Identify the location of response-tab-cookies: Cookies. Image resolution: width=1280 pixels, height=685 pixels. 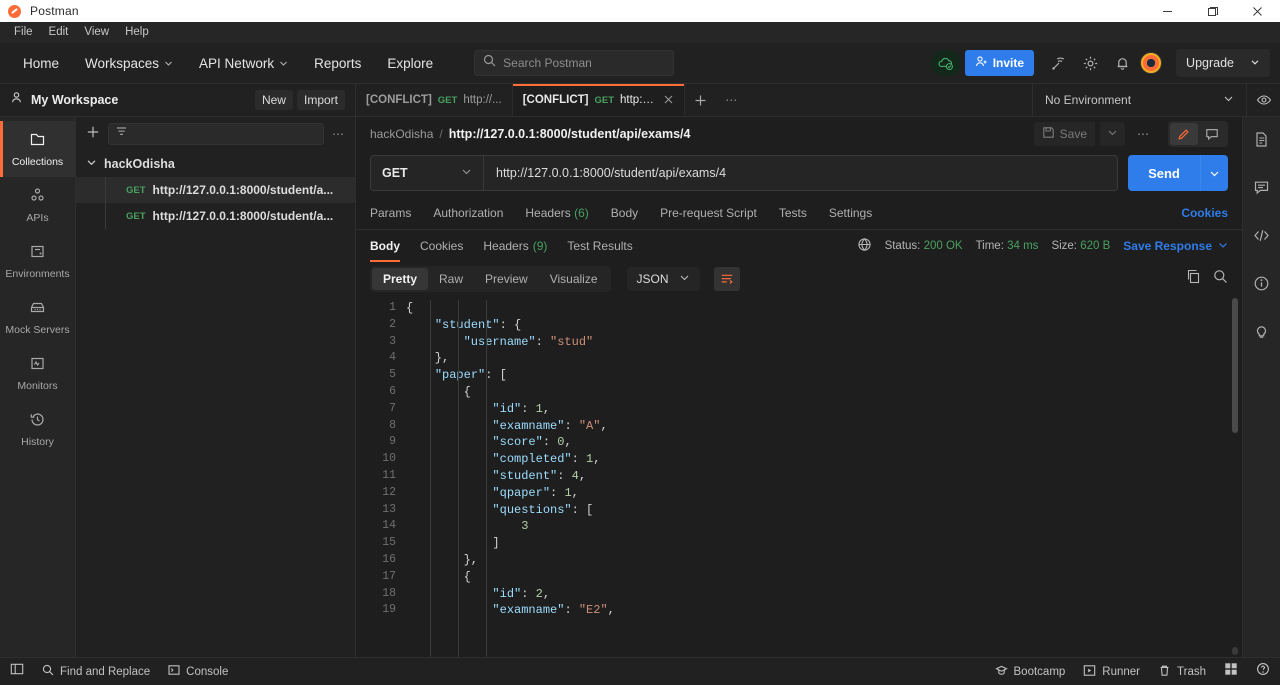
(441, 246).